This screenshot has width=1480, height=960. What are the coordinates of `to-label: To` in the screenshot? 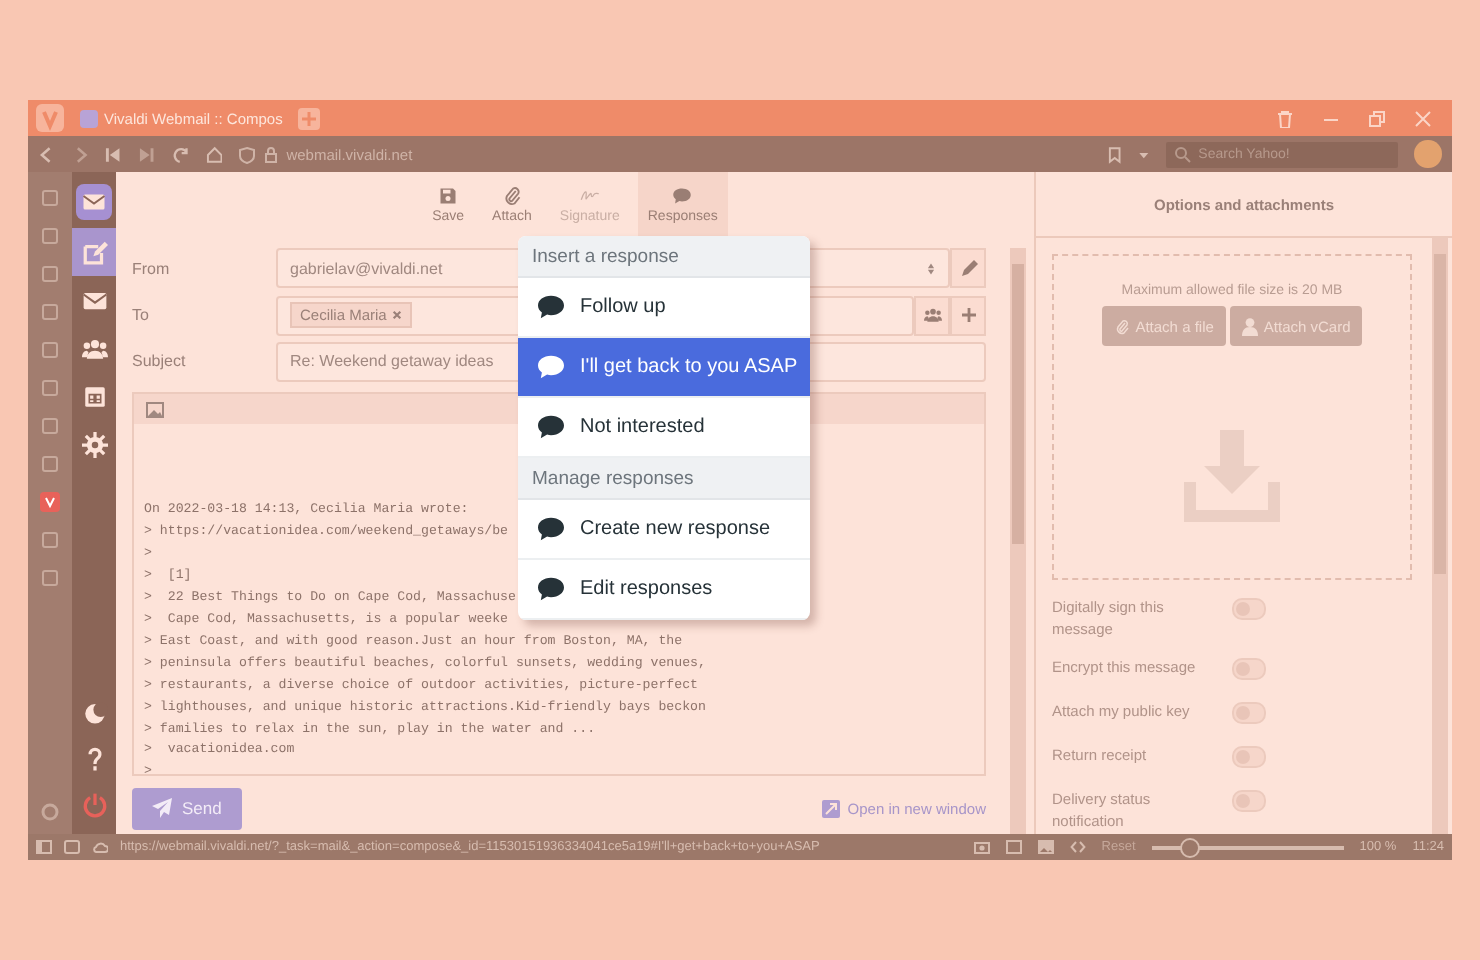 It's located at (141, 315).